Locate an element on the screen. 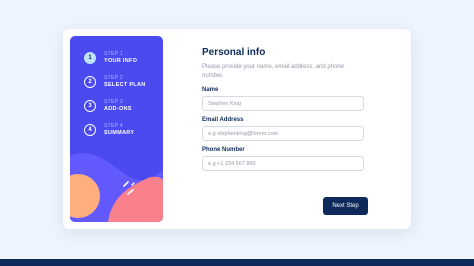 The image size is (474, 266). step-label: SELECT PLAN is located at coordinates (125, 85).